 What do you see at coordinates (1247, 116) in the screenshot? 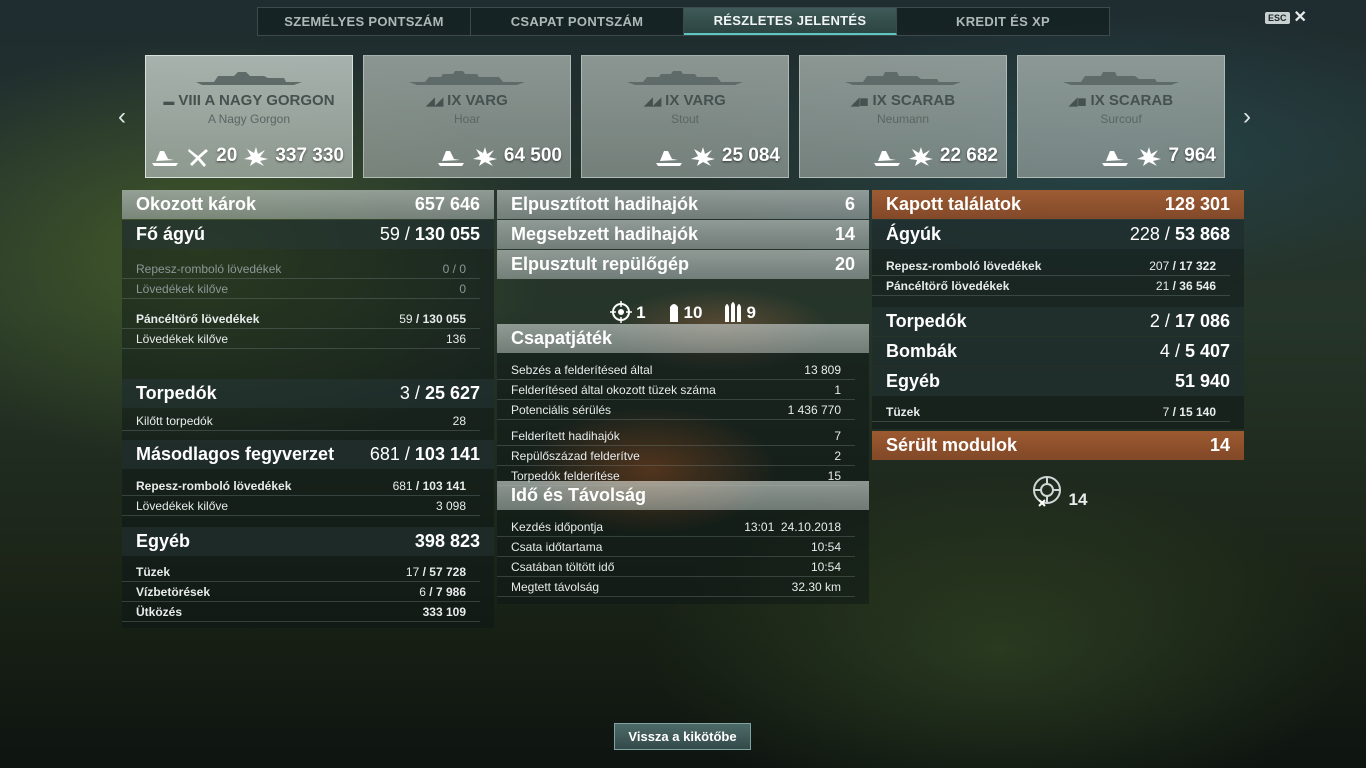
I see `next-ship-arrow-icon: ›` at bounding box center [1247, 116].